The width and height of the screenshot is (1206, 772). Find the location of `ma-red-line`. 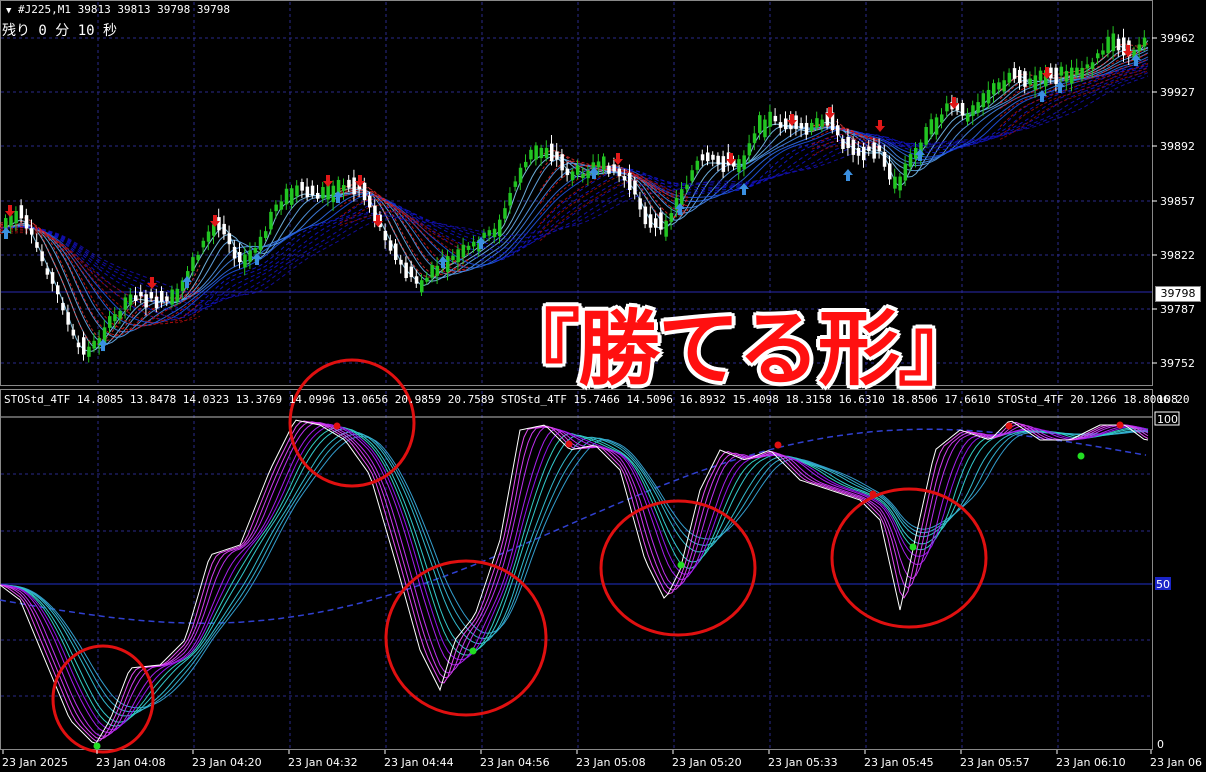

ma-red-line is located at coordinates (100, 276).